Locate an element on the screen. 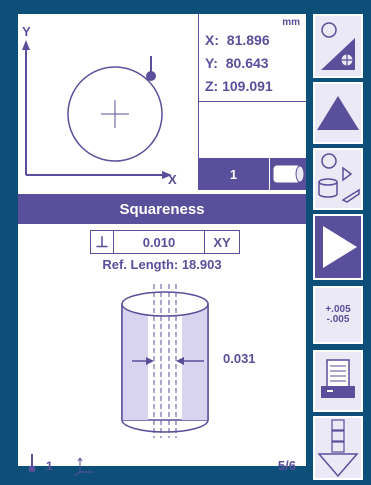 Image resolution: width=371 pixels, height=485 pixels. datum-label: XY is located at coordinates (222, 242).